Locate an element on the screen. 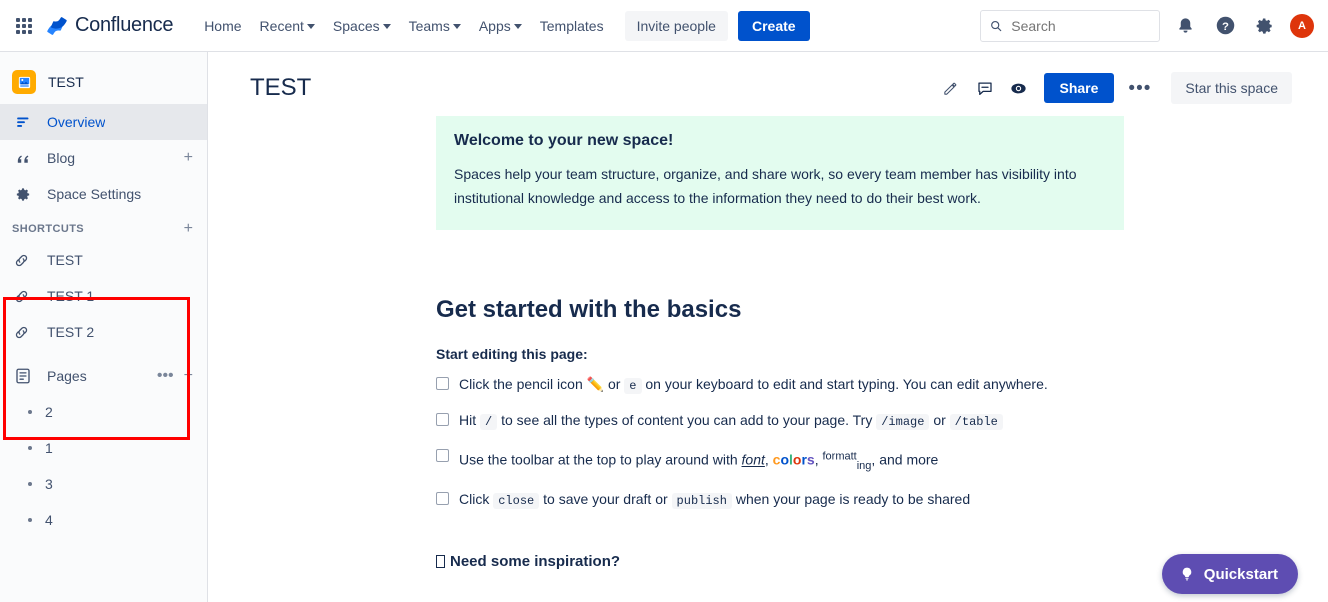 Image resolution: width=1328 pixels, height=602 pixels. sidebar-shortcut-test-1: TEST 1 is located at coordinates (103, 296).